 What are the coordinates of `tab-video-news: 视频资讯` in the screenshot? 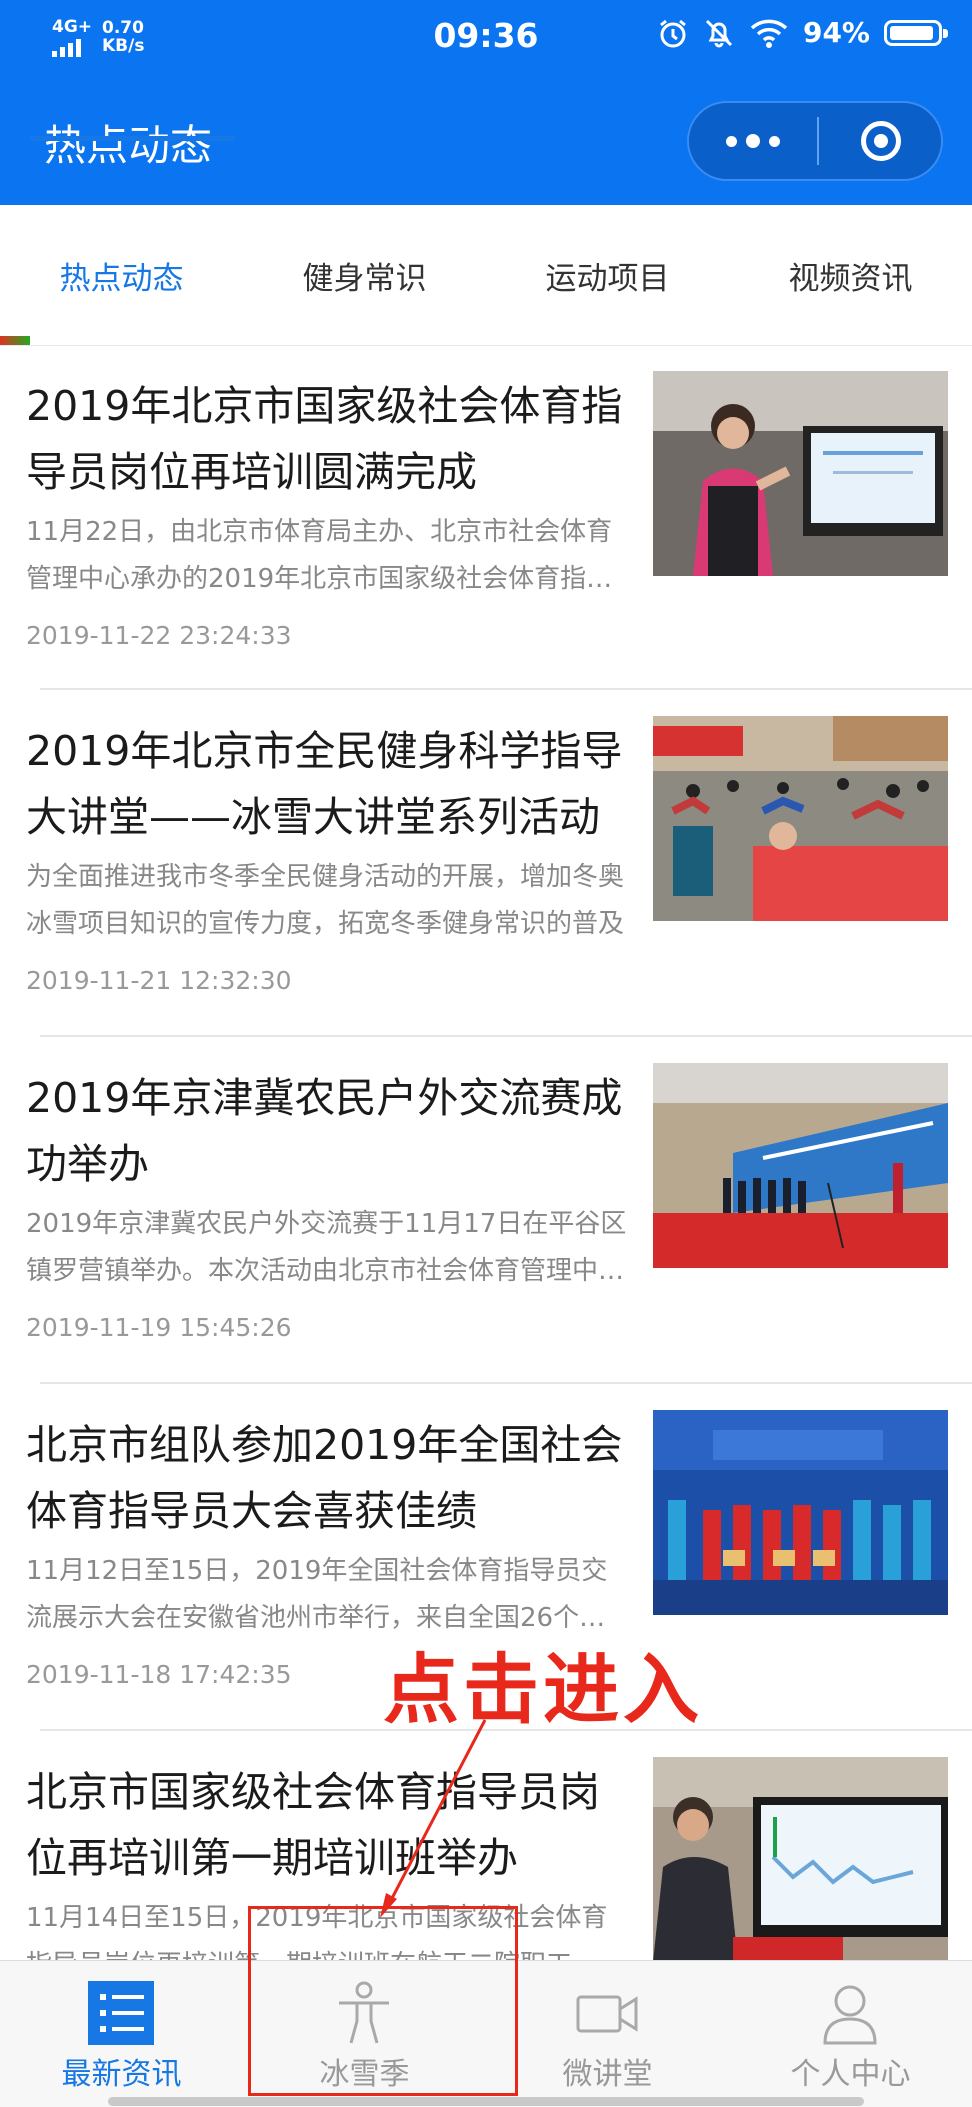 It's located at (850, 275).